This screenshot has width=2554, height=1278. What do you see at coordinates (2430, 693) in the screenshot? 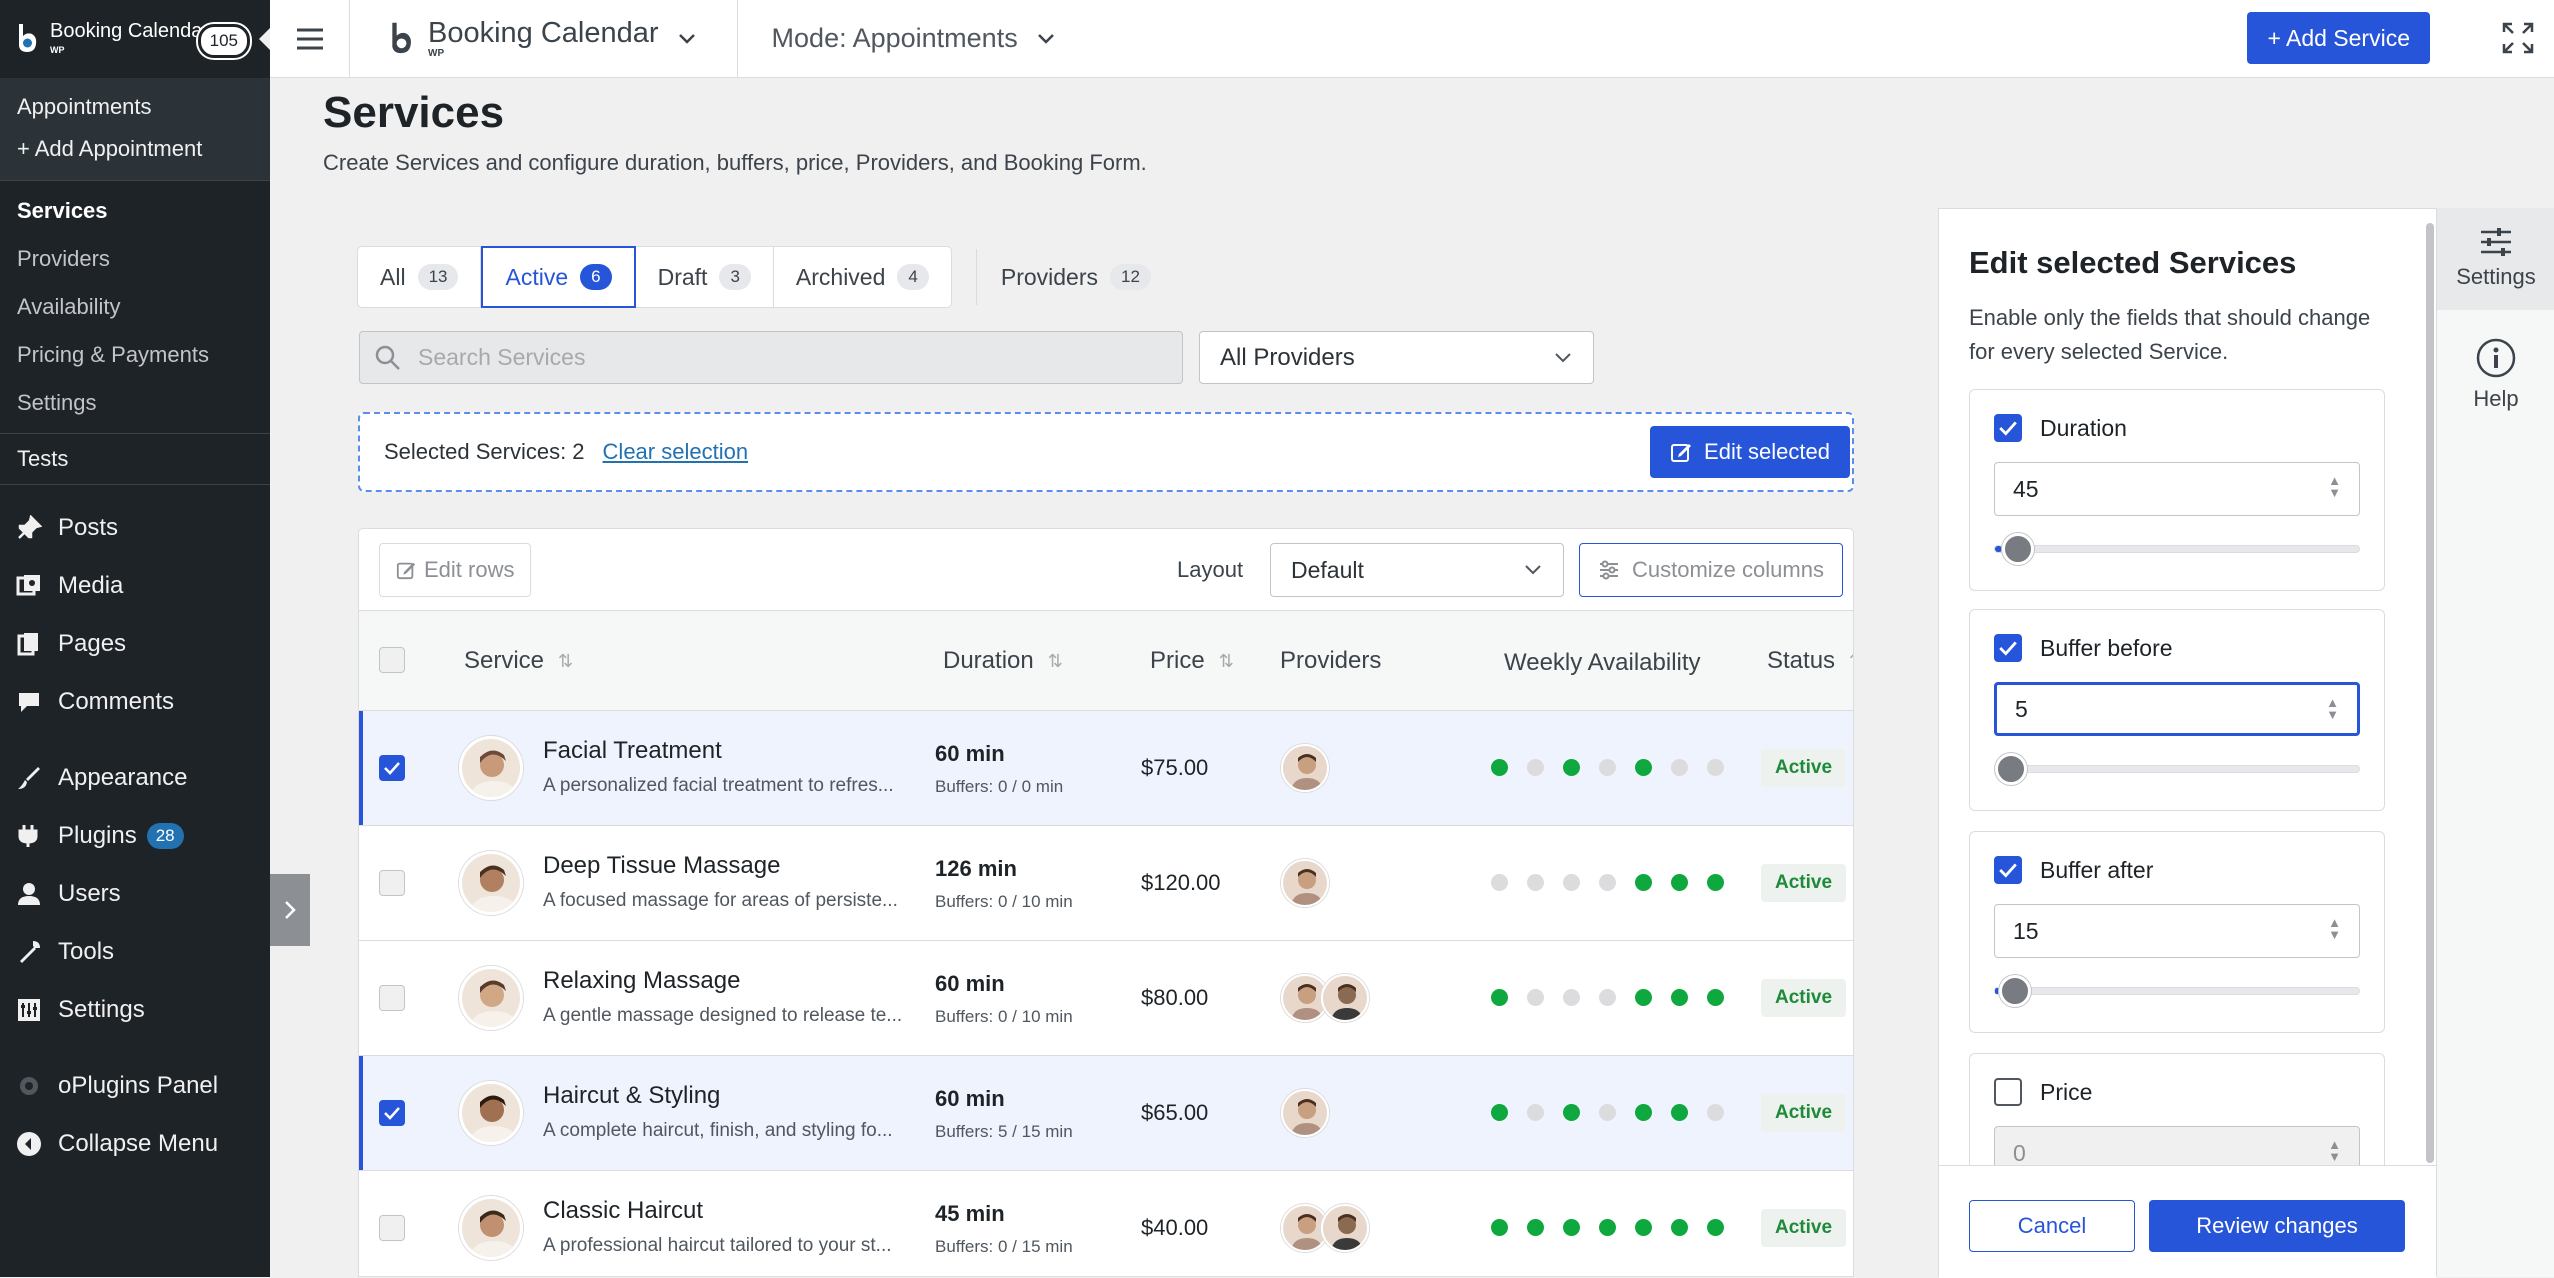
I see `panel-scrollbar` at bounding box center [2430, 693].